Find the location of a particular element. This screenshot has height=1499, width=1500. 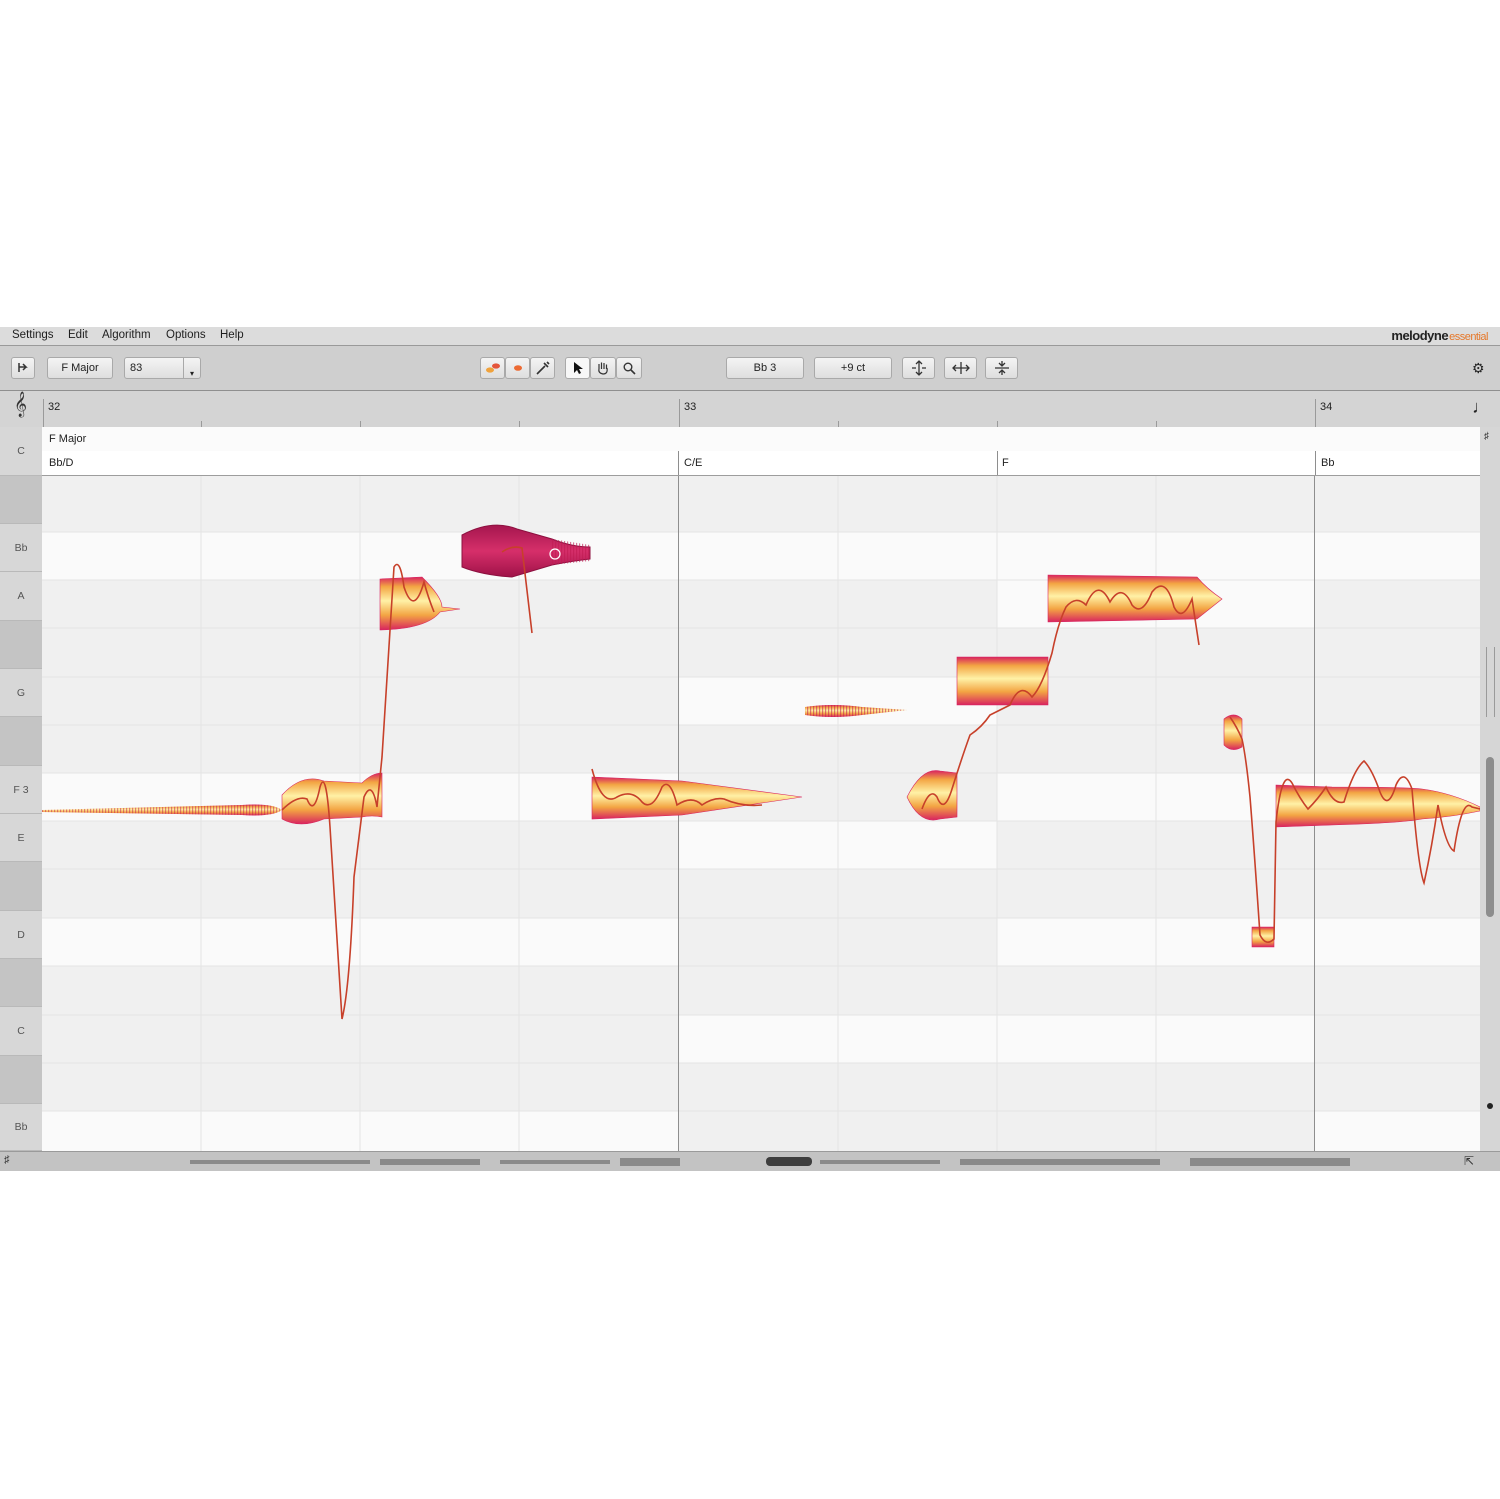

zoom-tool-button is located at coordinates (629, 368).